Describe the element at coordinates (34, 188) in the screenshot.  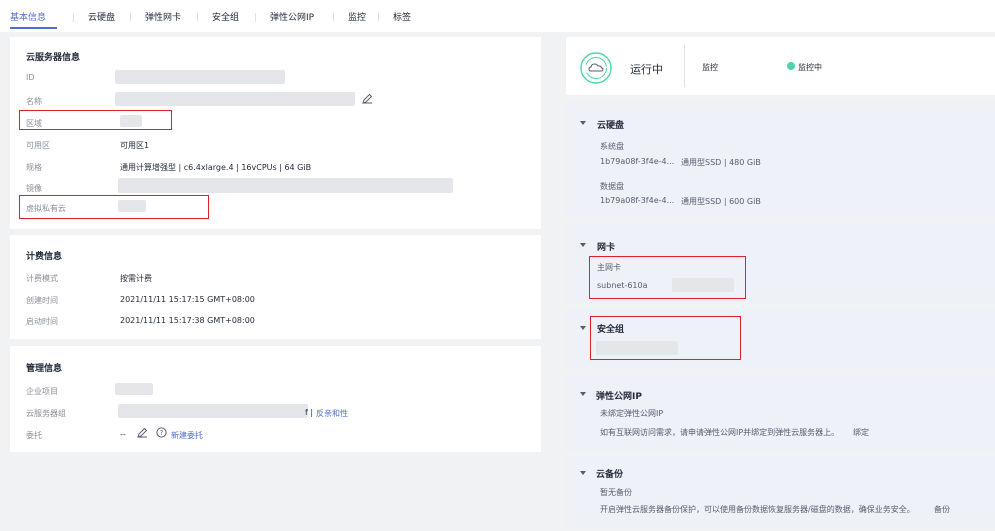
I see `field-label: 镜像` at that location.